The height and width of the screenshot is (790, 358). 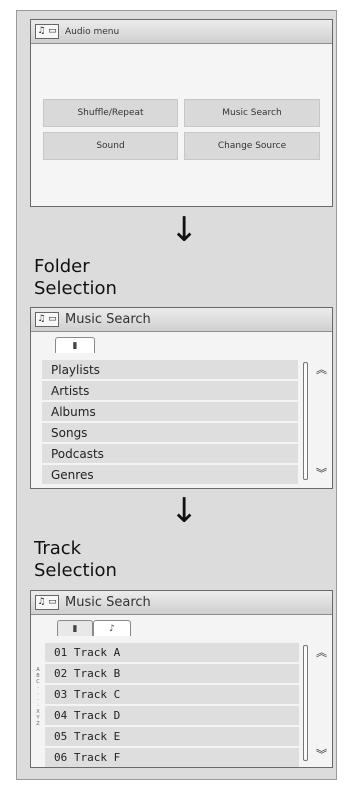 What do you see at coordinates (172, 694) in the screenshot?
I see `list-item: 03 Track C` at bounding box center [172, 694].